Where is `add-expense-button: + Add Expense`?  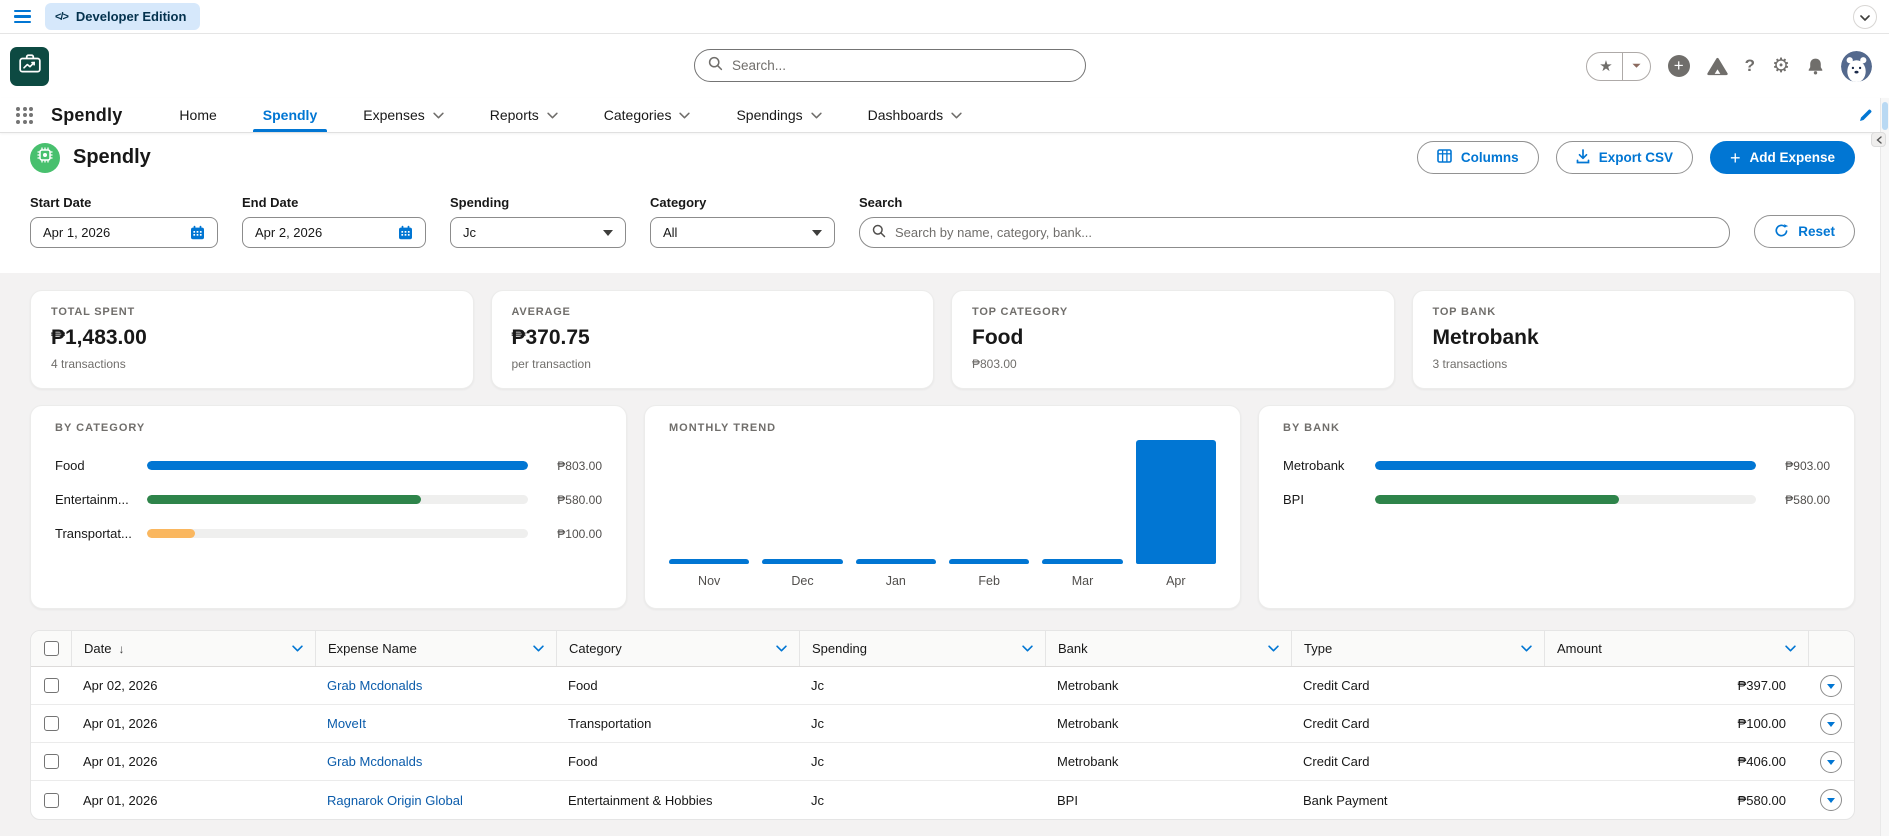 add-expense-button: + Add Expense is located at coordinates (1782, 157).